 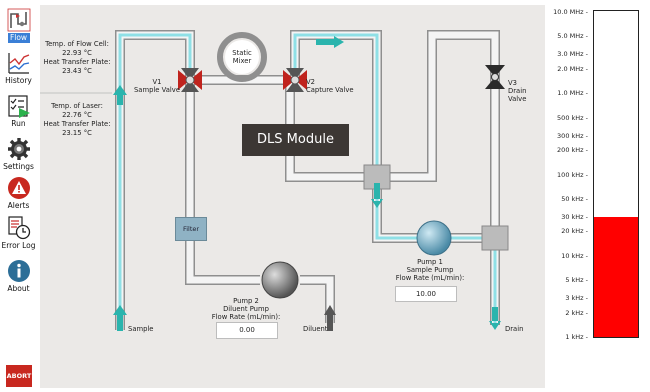 What do you see at coordinates (570, 12) in the screenshot?
I see `gauge-tick-label: 10.0 MHz -` at bounding box center [570, 12].